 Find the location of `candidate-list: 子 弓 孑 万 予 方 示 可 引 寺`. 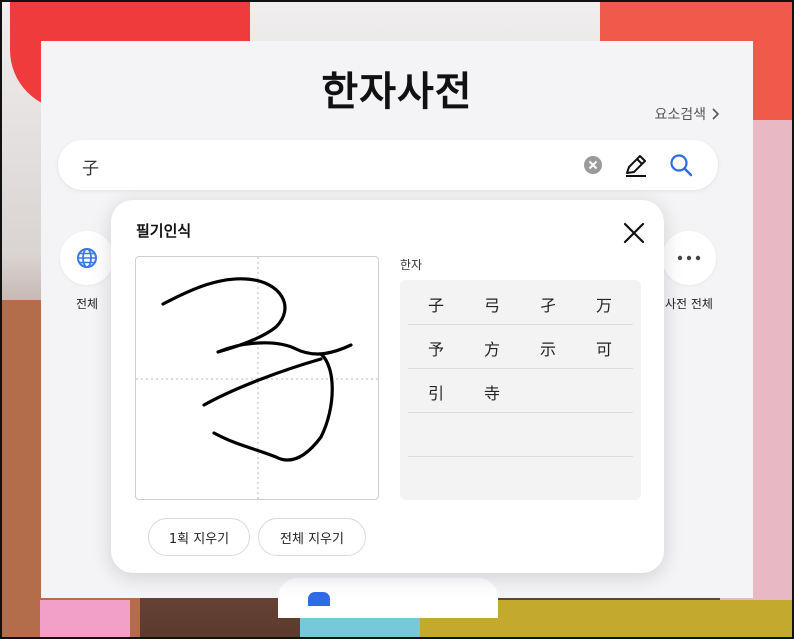

candidate-list: 子 弓 孑 万 予 方 示 可 引 寺 is located at coordinates (520, 390).